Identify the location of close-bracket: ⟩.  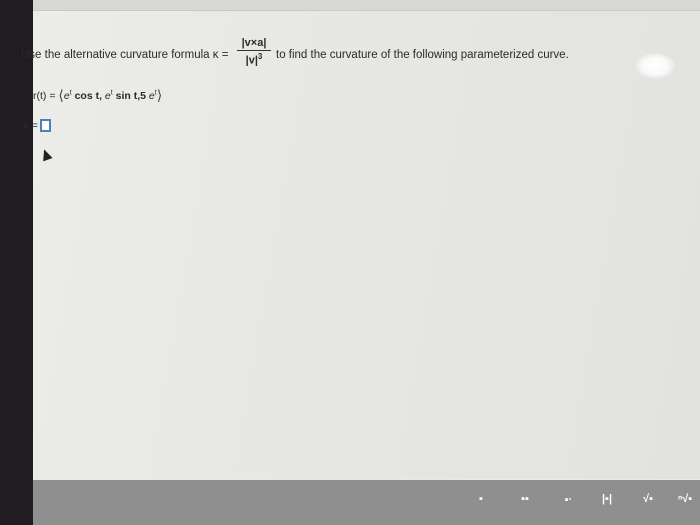
(159, 95).